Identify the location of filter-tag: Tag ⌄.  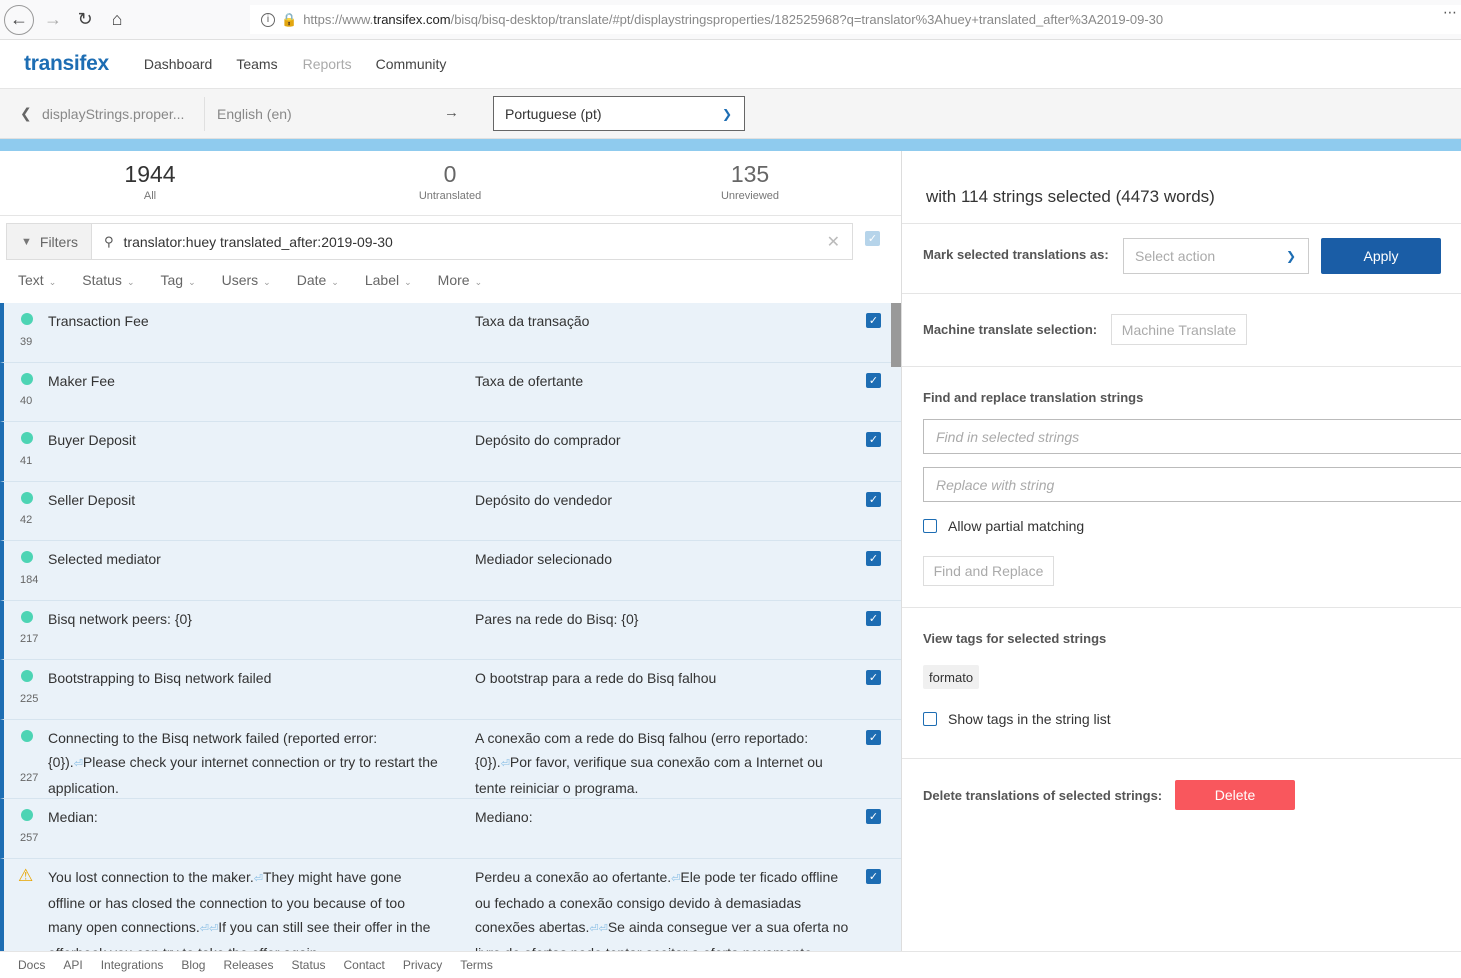
(177, 280).